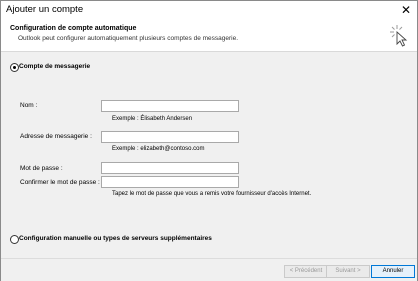  What do you see at coordinates (170, 168) in the screenshot?
I see `password-field` at bounding box center [170, 168].